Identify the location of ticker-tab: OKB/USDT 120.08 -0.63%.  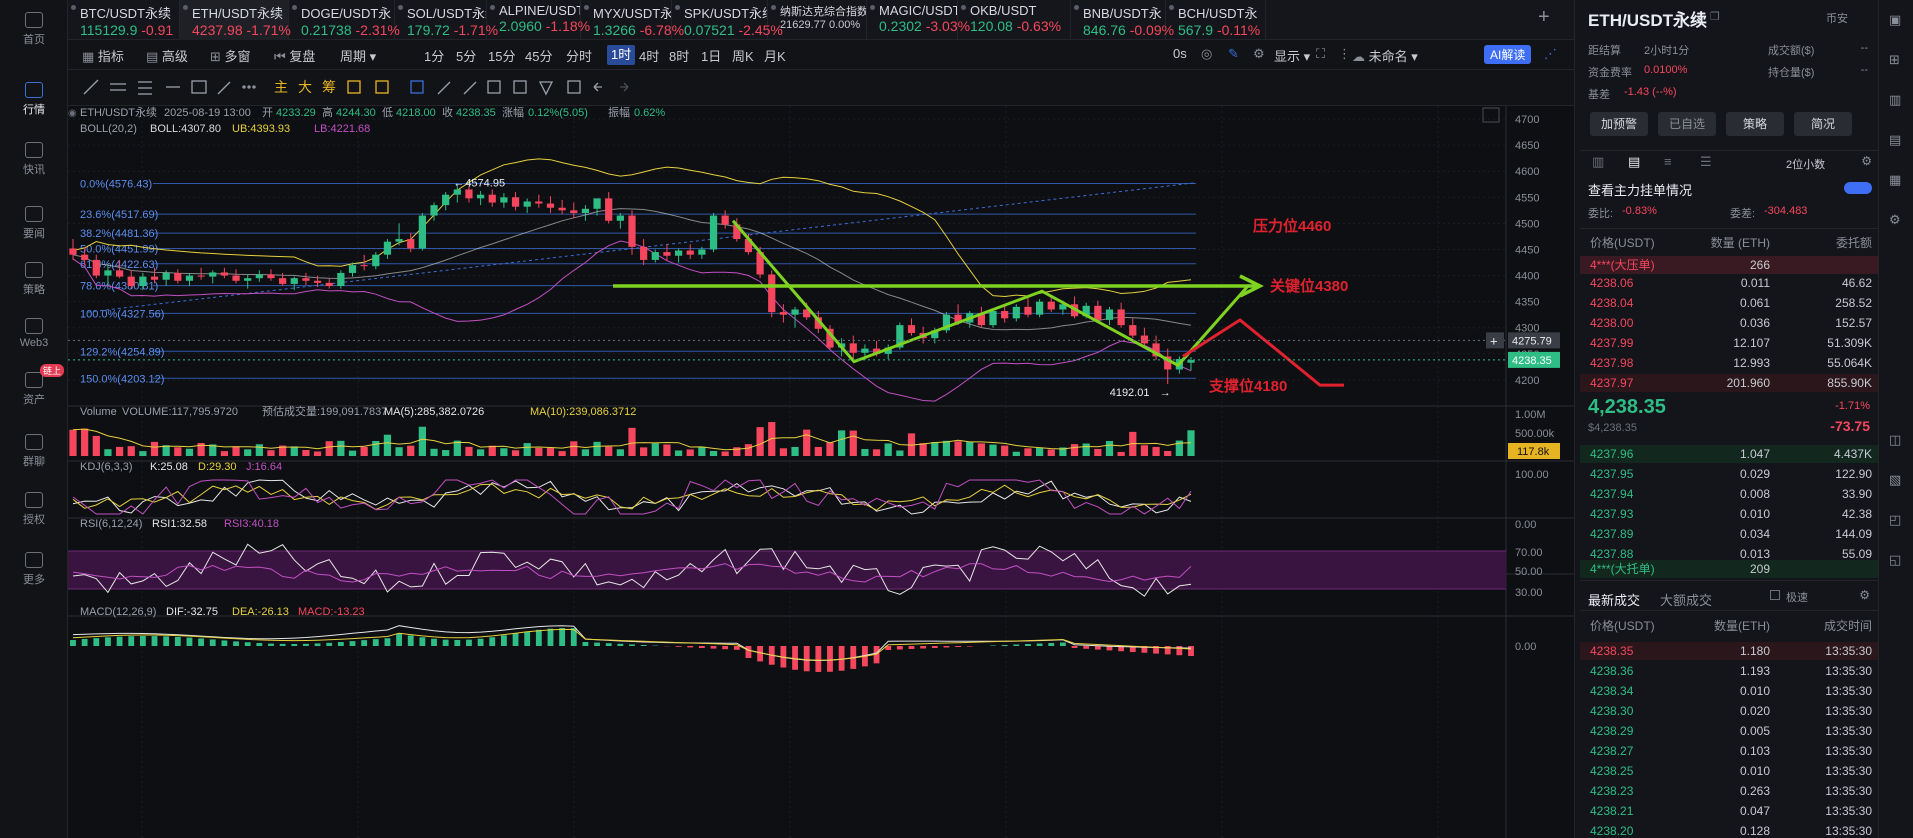
(1014, 20).